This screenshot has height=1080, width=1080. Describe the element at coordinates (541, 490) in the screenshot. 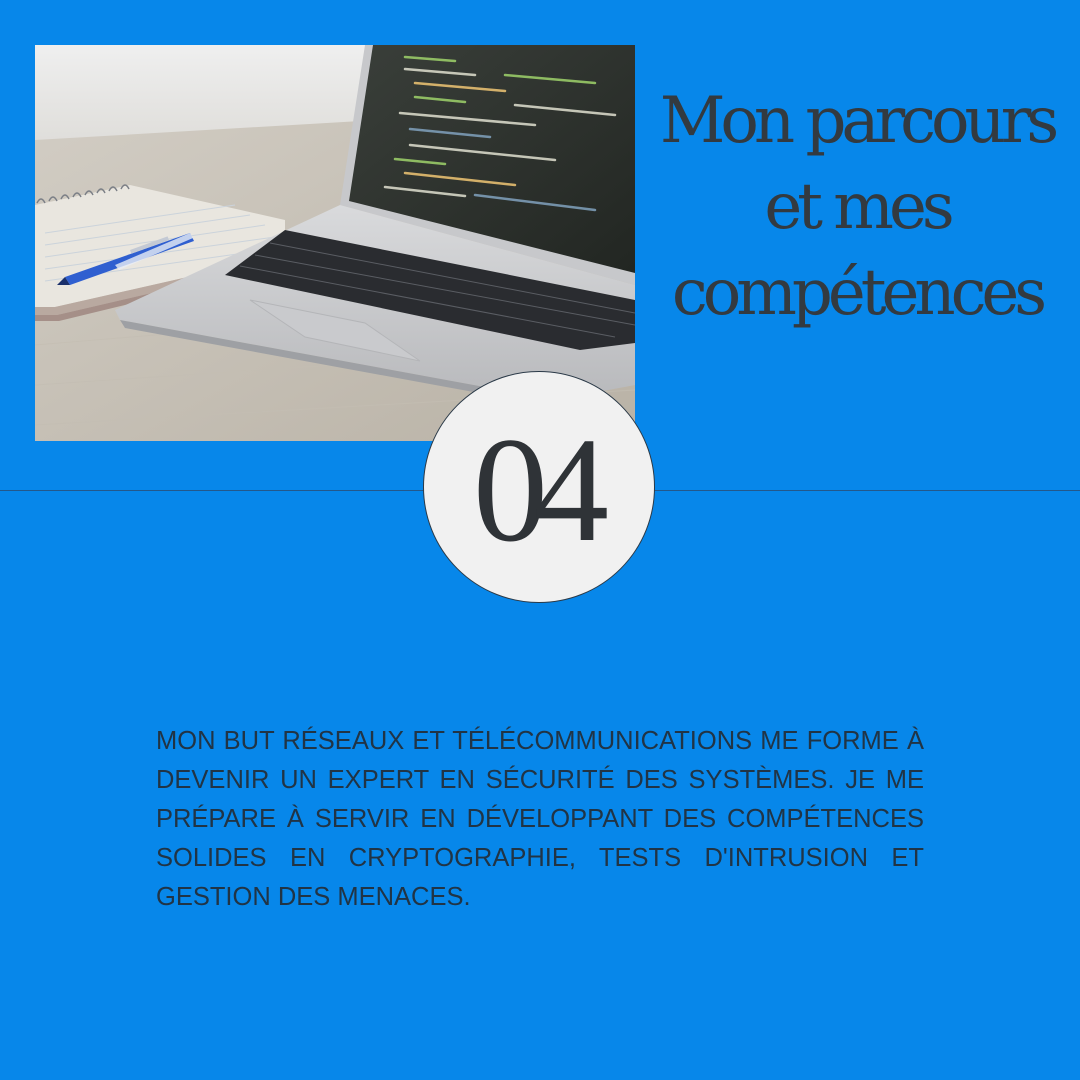

I see `section-number: 04` at that location.